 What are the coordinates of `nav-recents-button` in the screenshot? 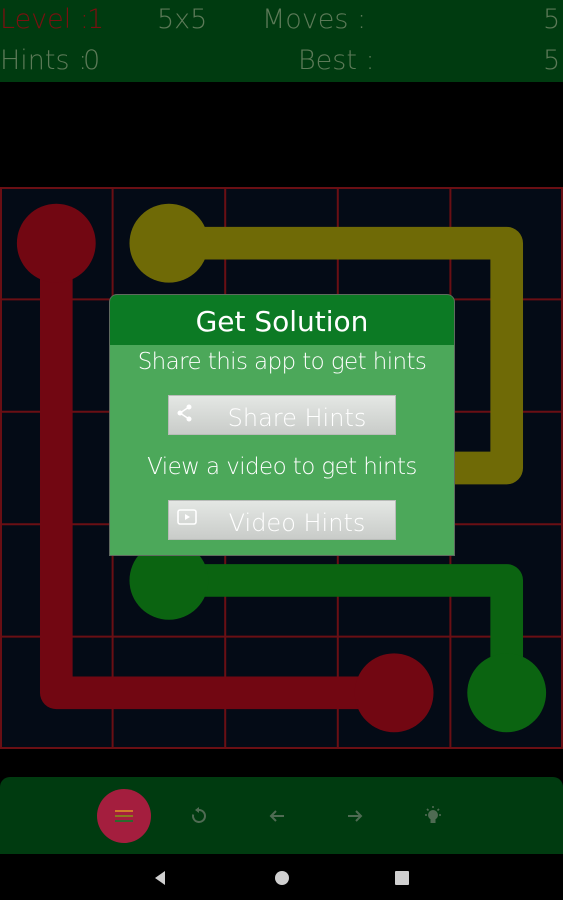 It's located at (402, 878).